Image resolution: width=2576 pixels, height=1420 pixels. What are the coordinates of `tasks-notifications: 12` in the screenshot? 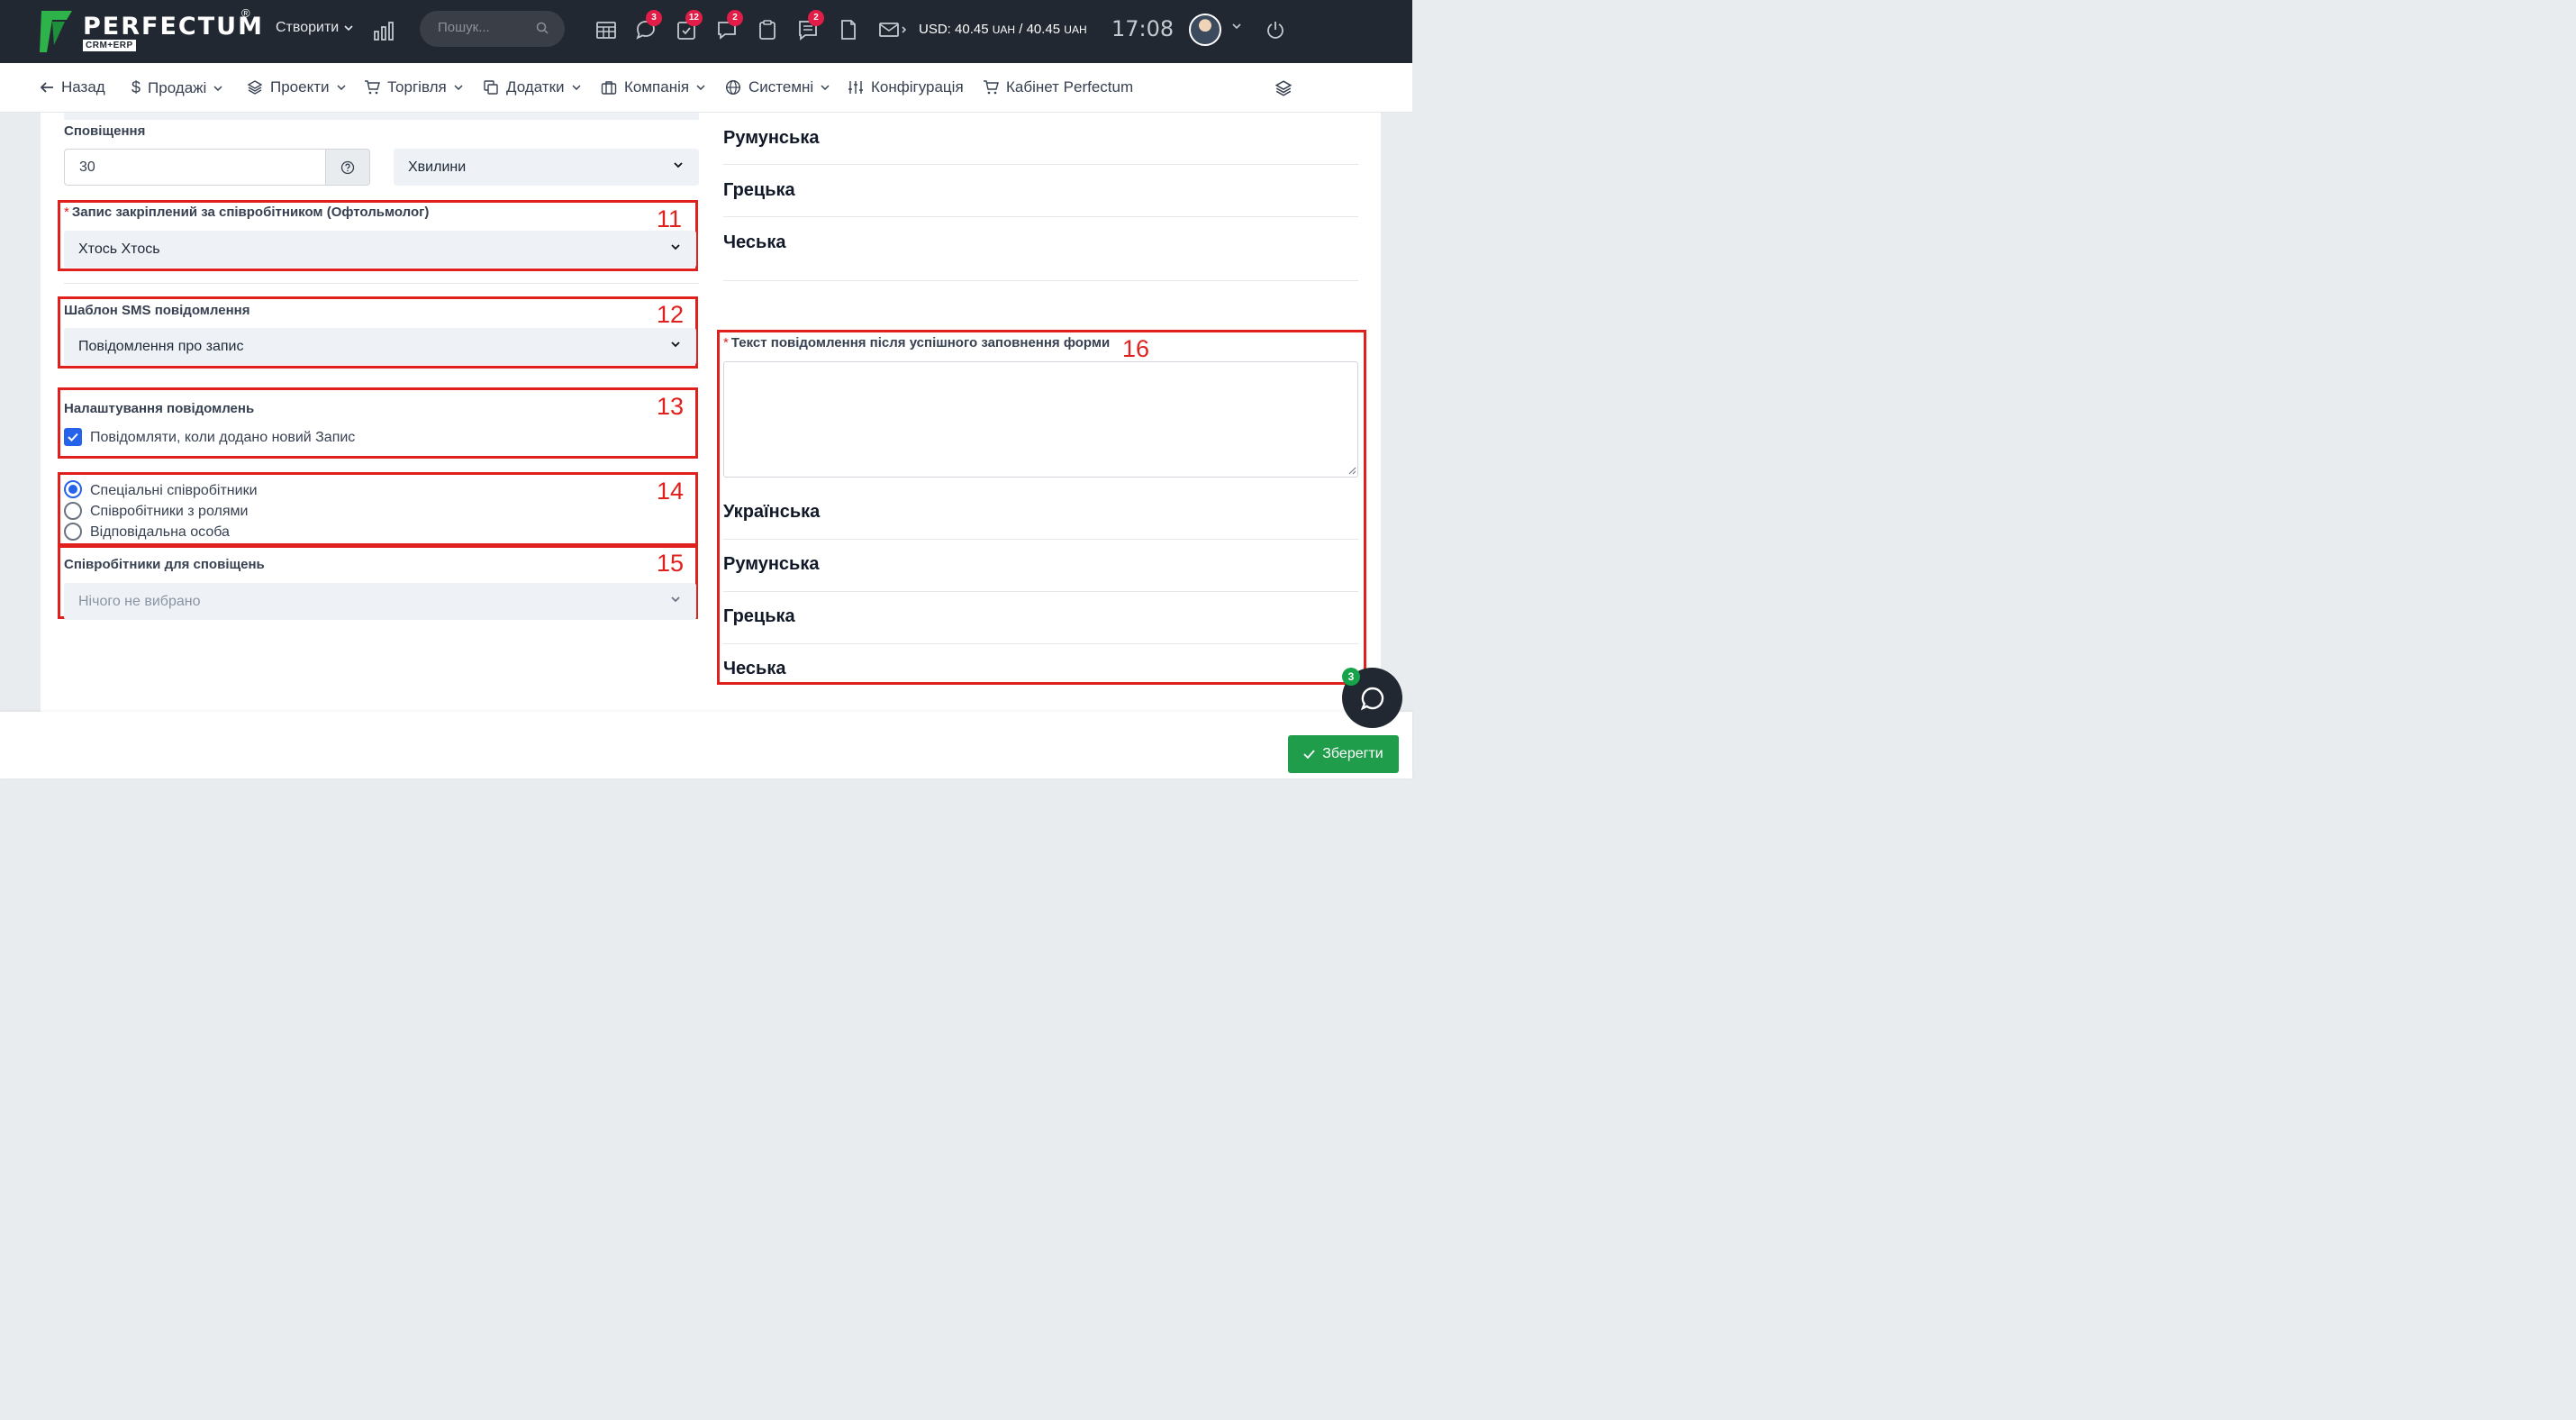 It's located at (689, 25).